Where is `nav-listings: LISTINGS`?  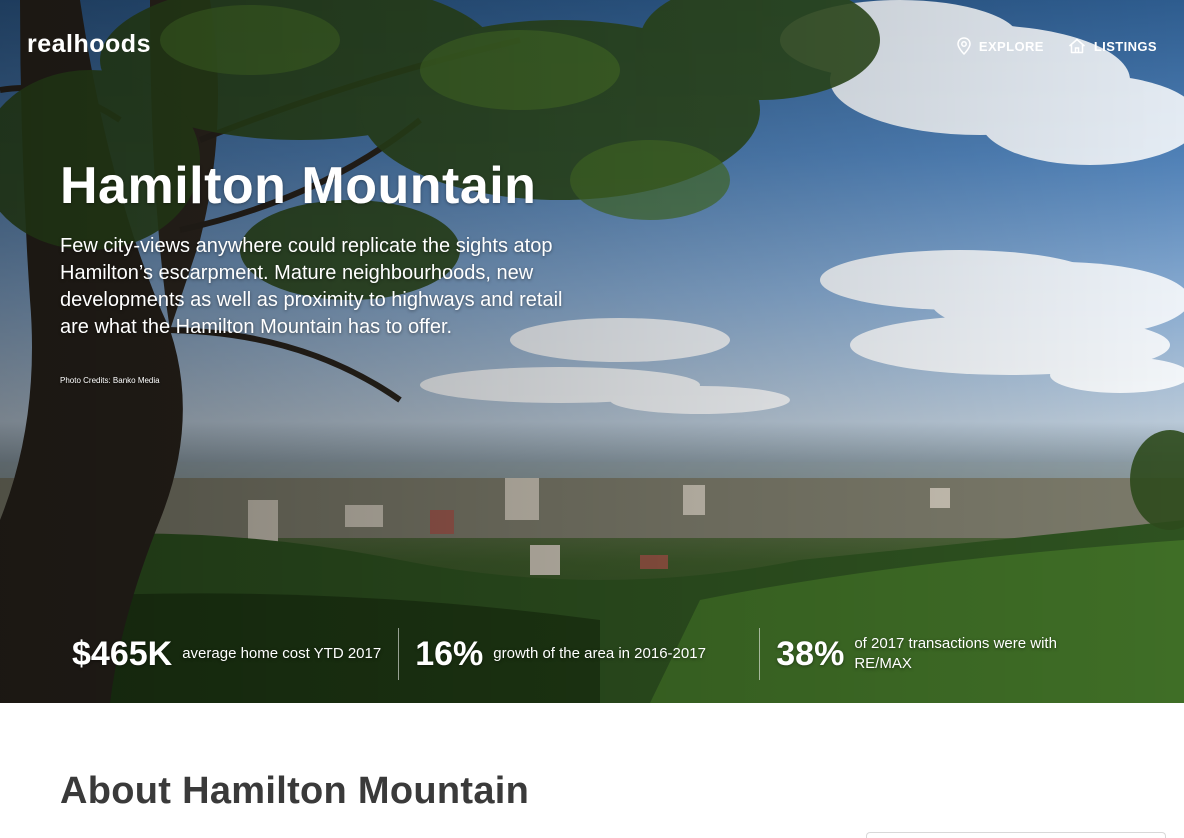 nav-listings: LISTINGS is located at coordinates (1112, 46).